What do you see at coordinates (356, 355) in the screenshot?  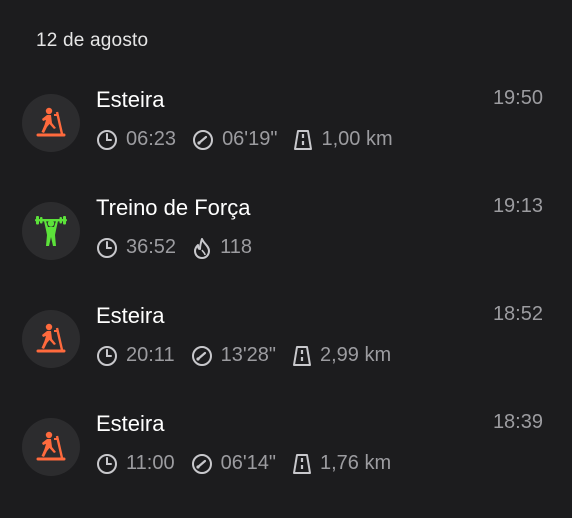 I see `distance-value: 2,99 km` at bounding box center [356, 355].